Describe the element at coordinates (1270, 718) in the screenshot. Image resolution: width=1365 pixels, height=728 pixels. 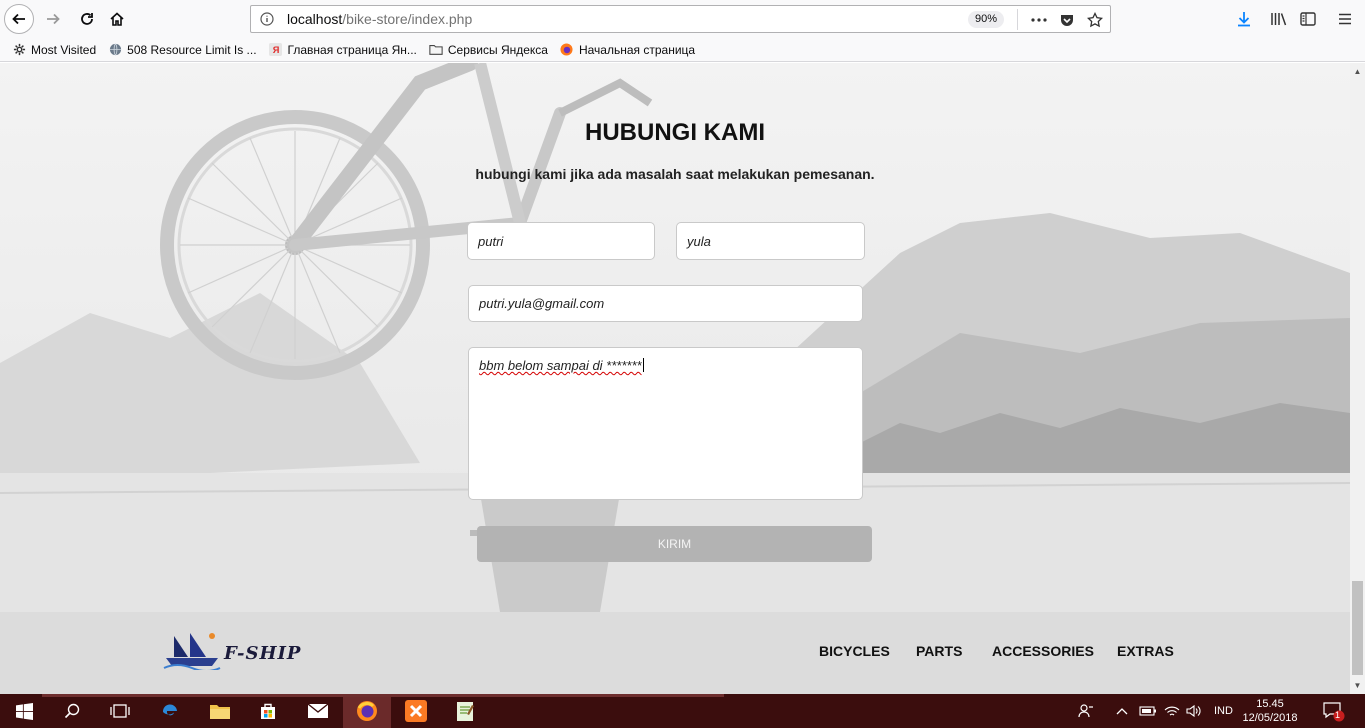
I see `clock-date: 12/05/2018` at that location.